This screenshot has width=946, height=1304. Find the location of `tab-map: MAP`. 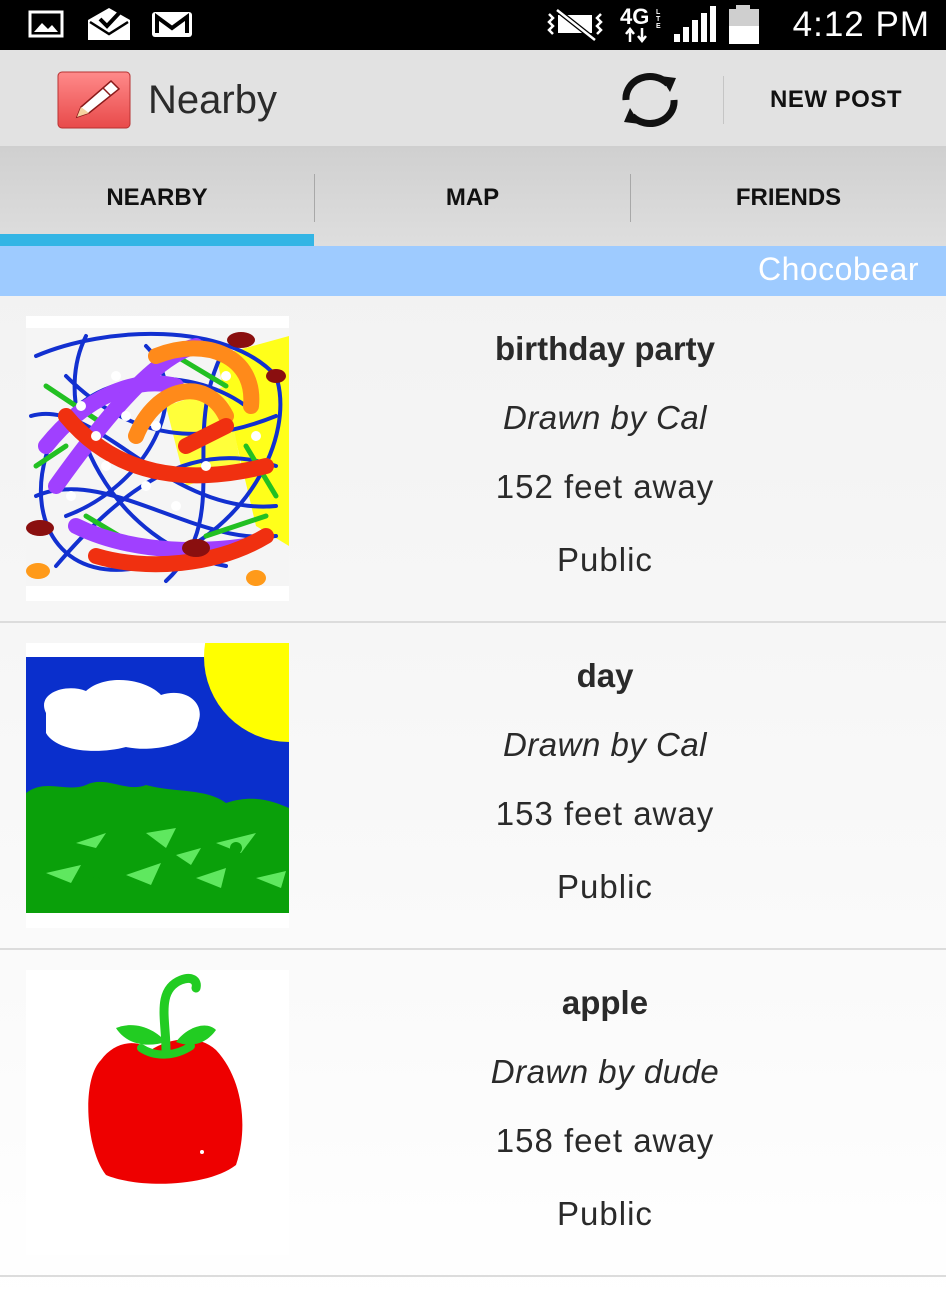

tab-map: MAP is located at coordinates (472, 197).